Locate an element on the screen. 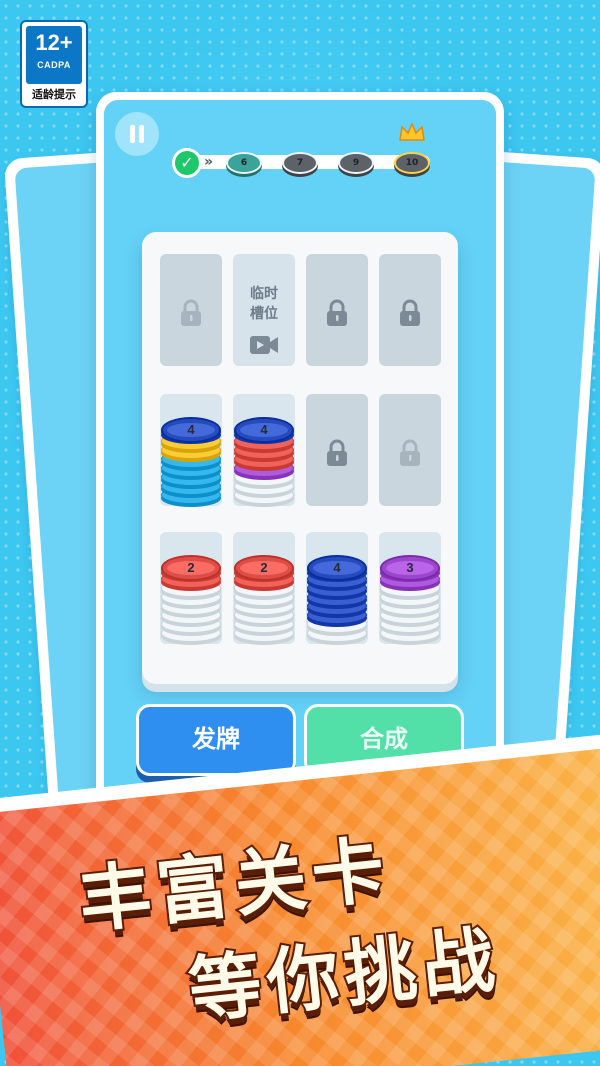 The height and width of the screenshot is (1066, 600). level-chip: 7 is located at coordinates (300, 163).